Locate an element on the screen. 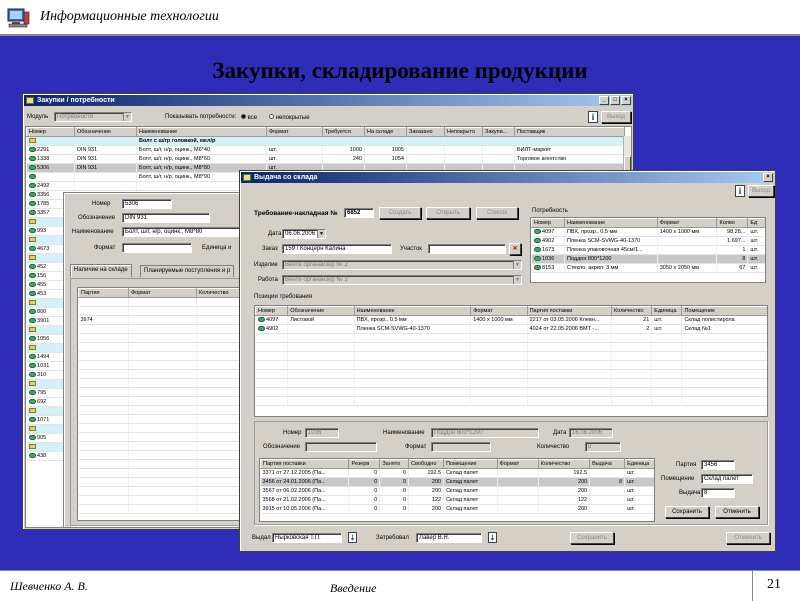  tab-stock: Наличие на складе is located at coordinates (101, 270).